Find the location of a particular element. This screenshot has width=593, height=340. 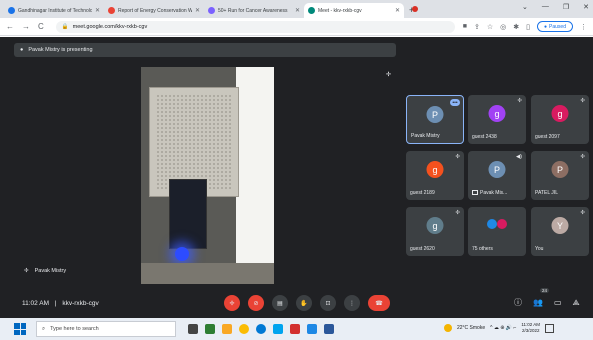

meeting-code: kkv-rxkb-cgv is located at coordinates (80, 303).